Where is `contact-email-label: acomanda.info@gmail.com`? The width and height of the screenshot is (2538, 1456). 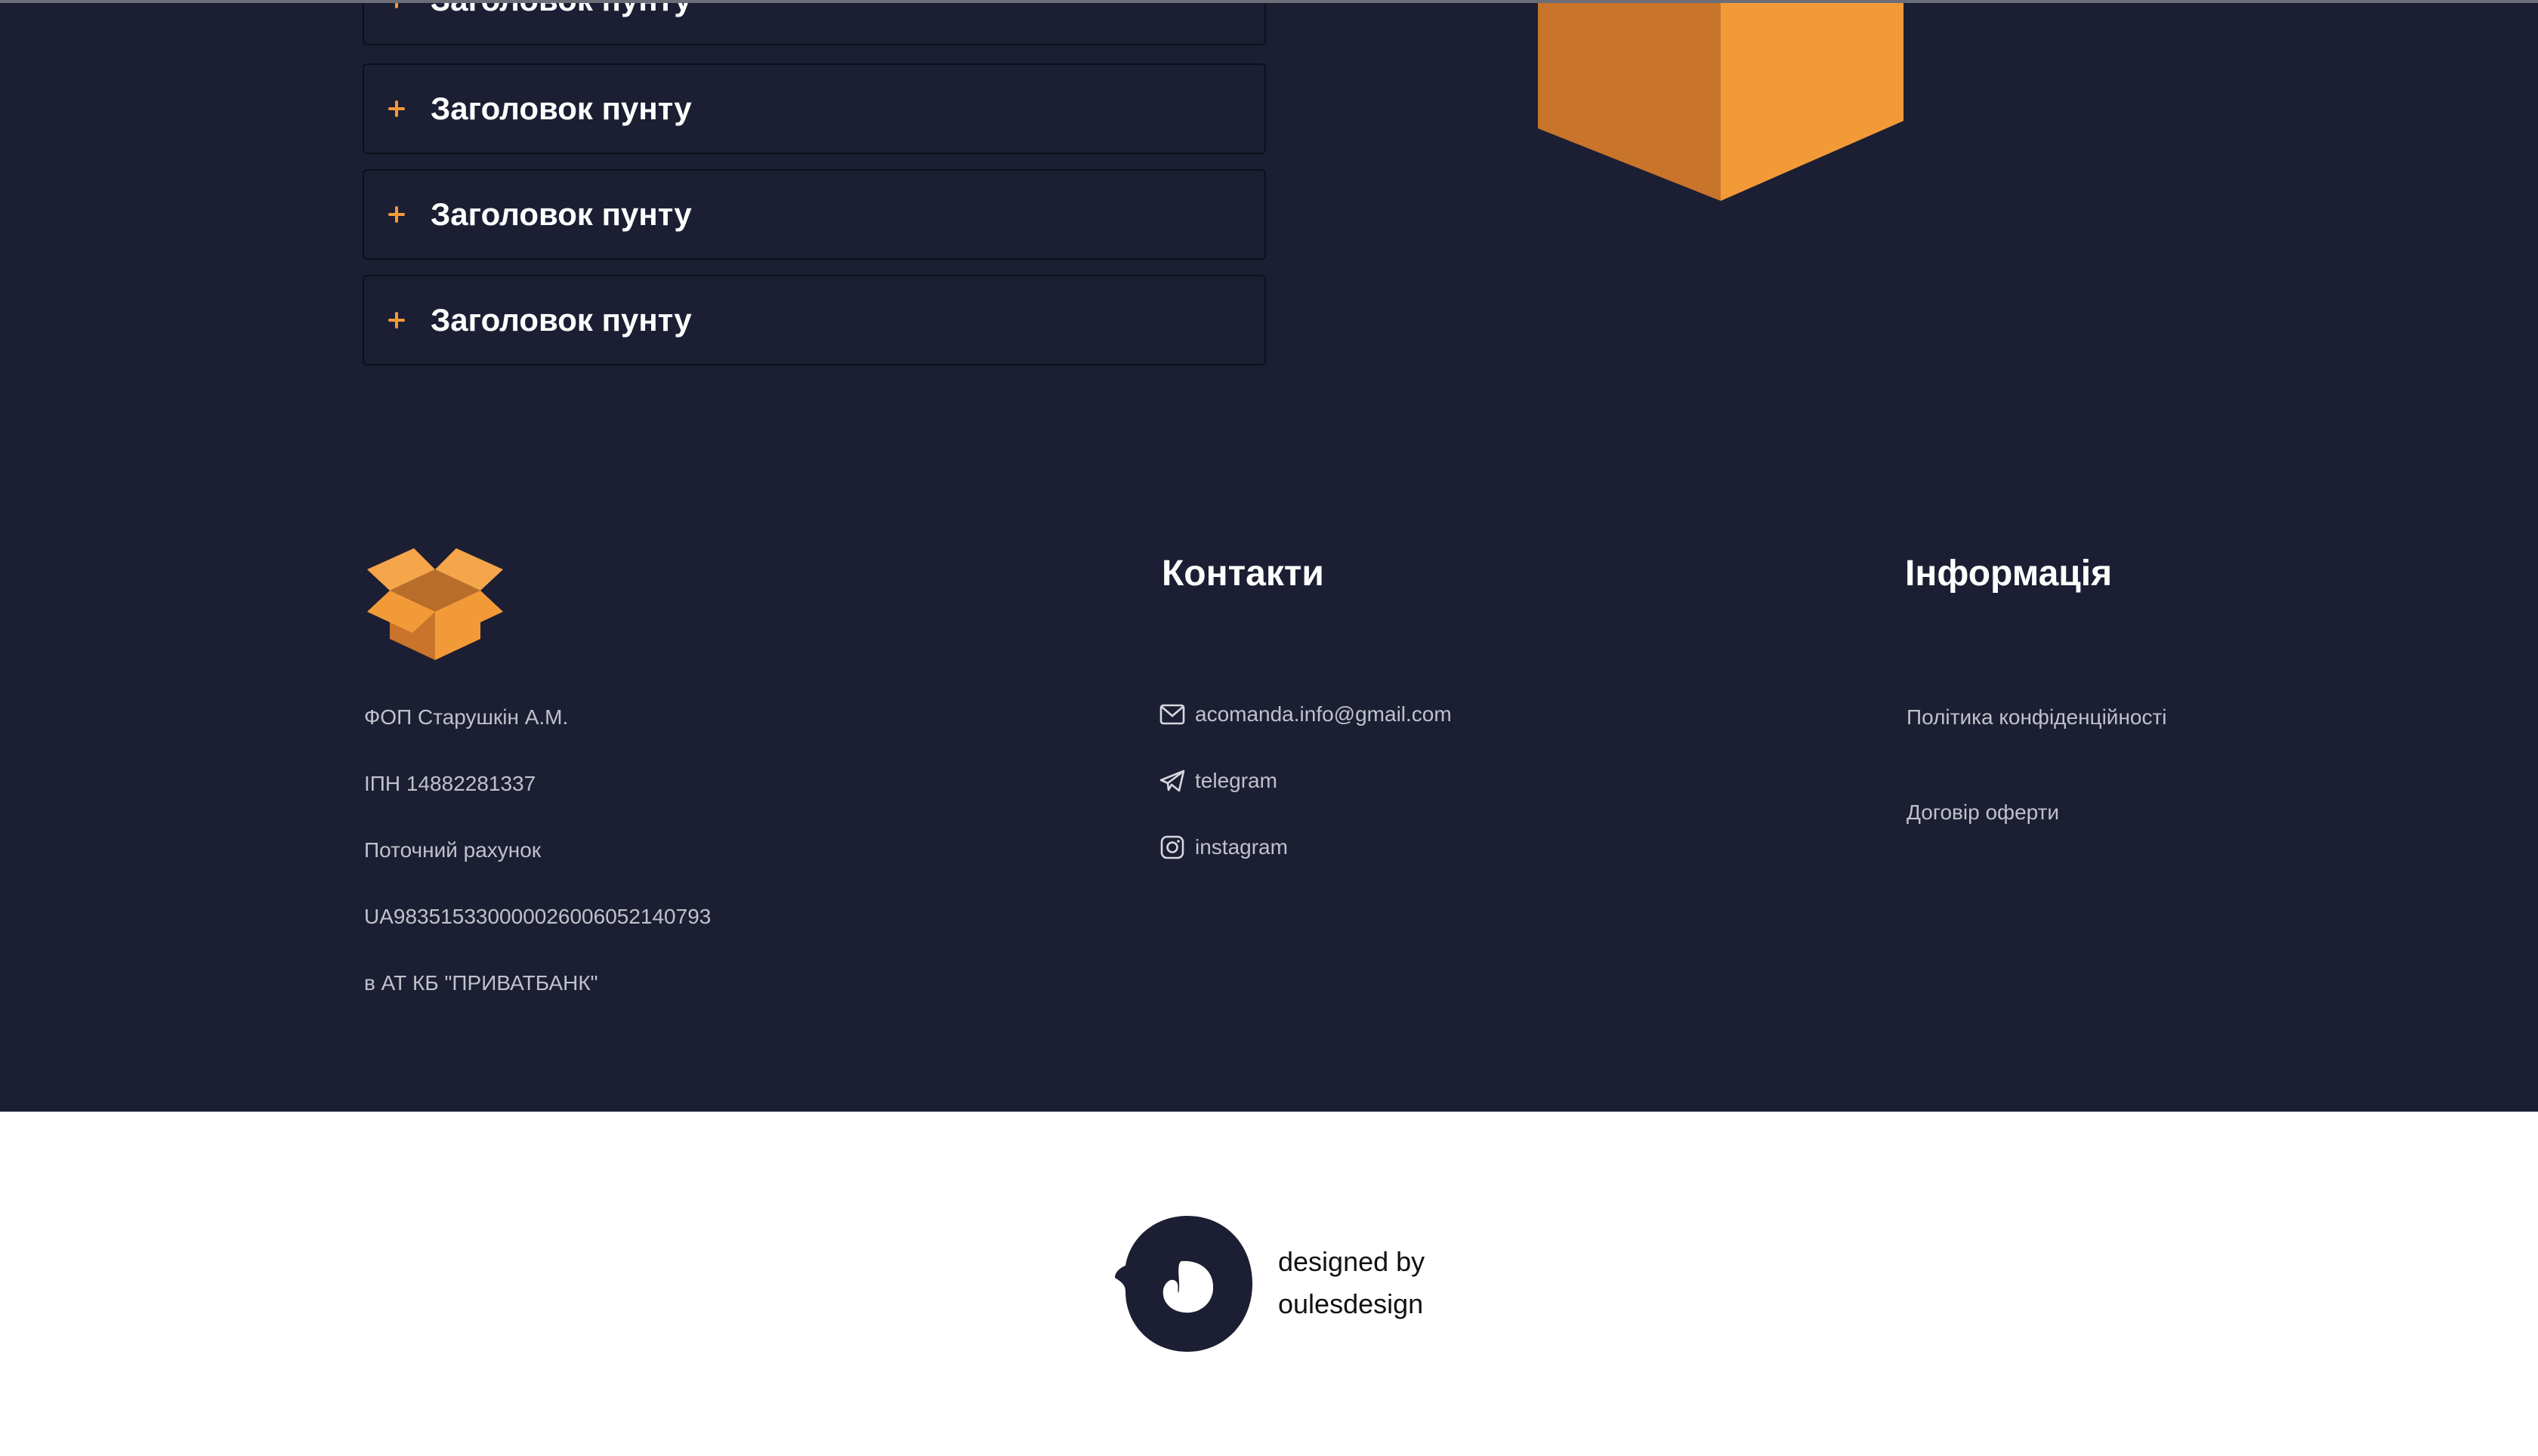
contact-email-label: acomanda.info@gmail.com is located at coordinates (1323, 714).